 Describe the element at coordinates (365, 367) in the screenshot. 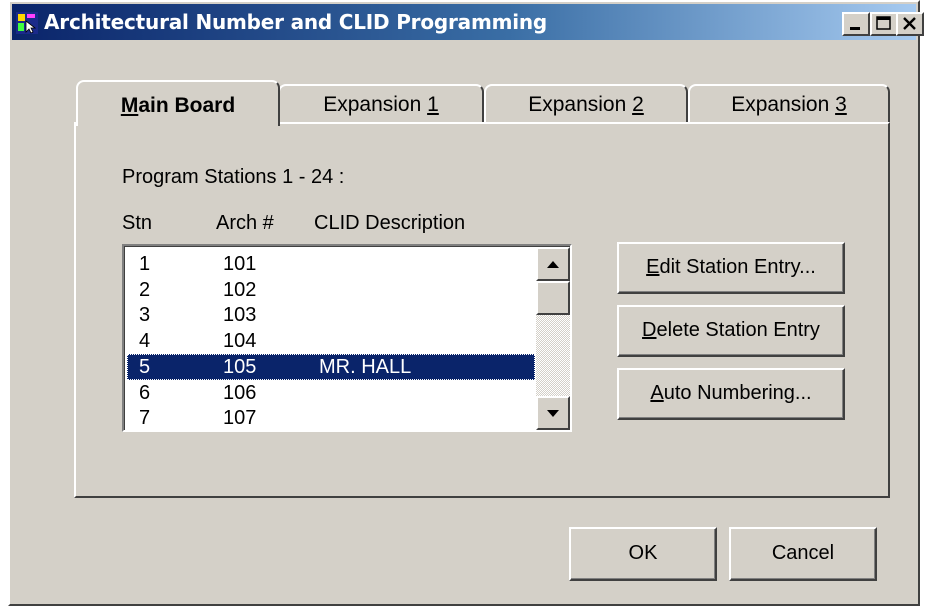

I see `clid-description: MR. HALL` at that location.